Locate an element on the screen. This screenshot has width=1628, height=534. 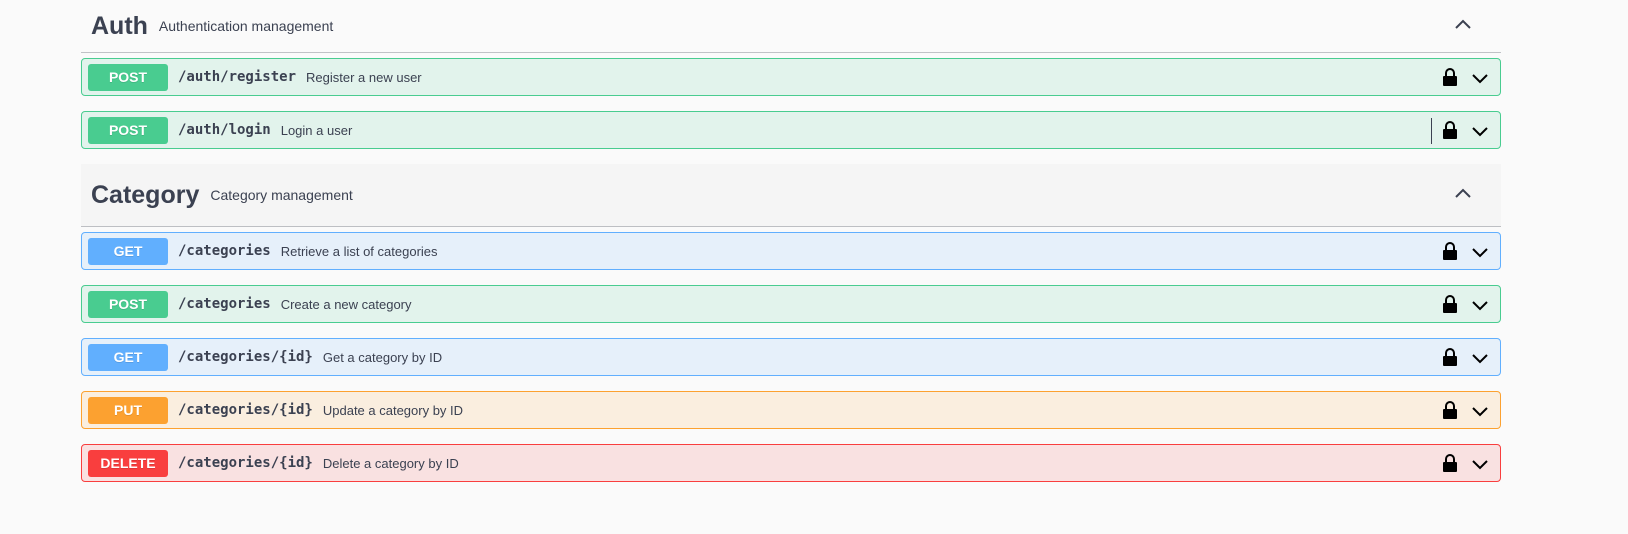
method-badge: DELETE is located at coordinates (128, 463).